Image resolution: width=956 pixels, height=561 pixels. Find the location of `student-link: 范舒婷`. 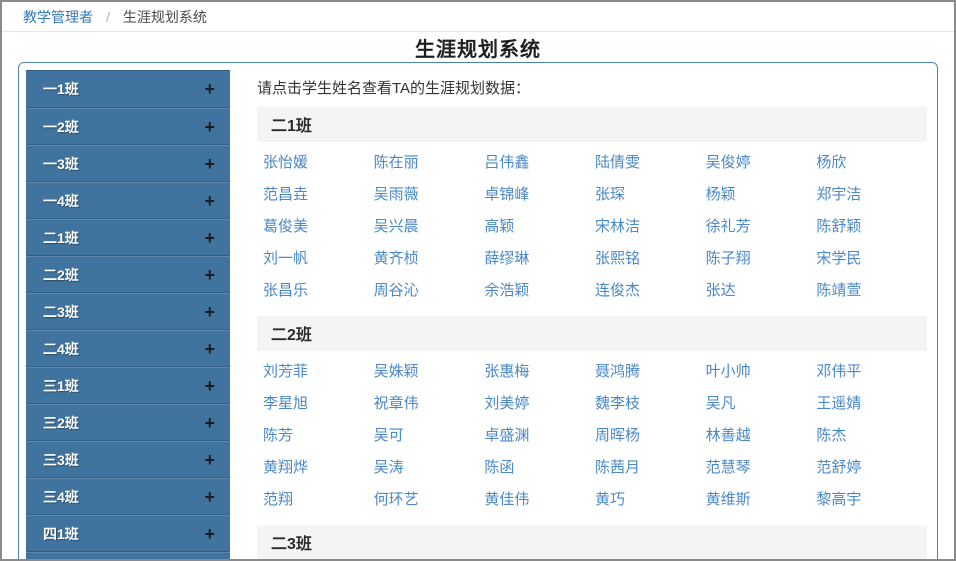

student-link: 范舒婷 is located at coordinates (871, 468).